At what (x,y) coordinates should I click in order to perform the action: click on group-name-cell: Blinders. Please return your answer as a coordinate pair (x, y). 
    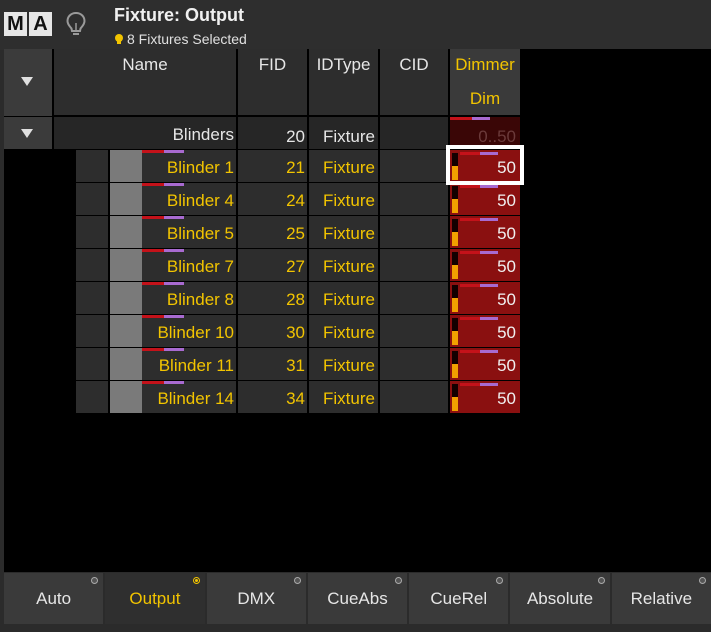
    Looking at the image, I should click on (145, 133).